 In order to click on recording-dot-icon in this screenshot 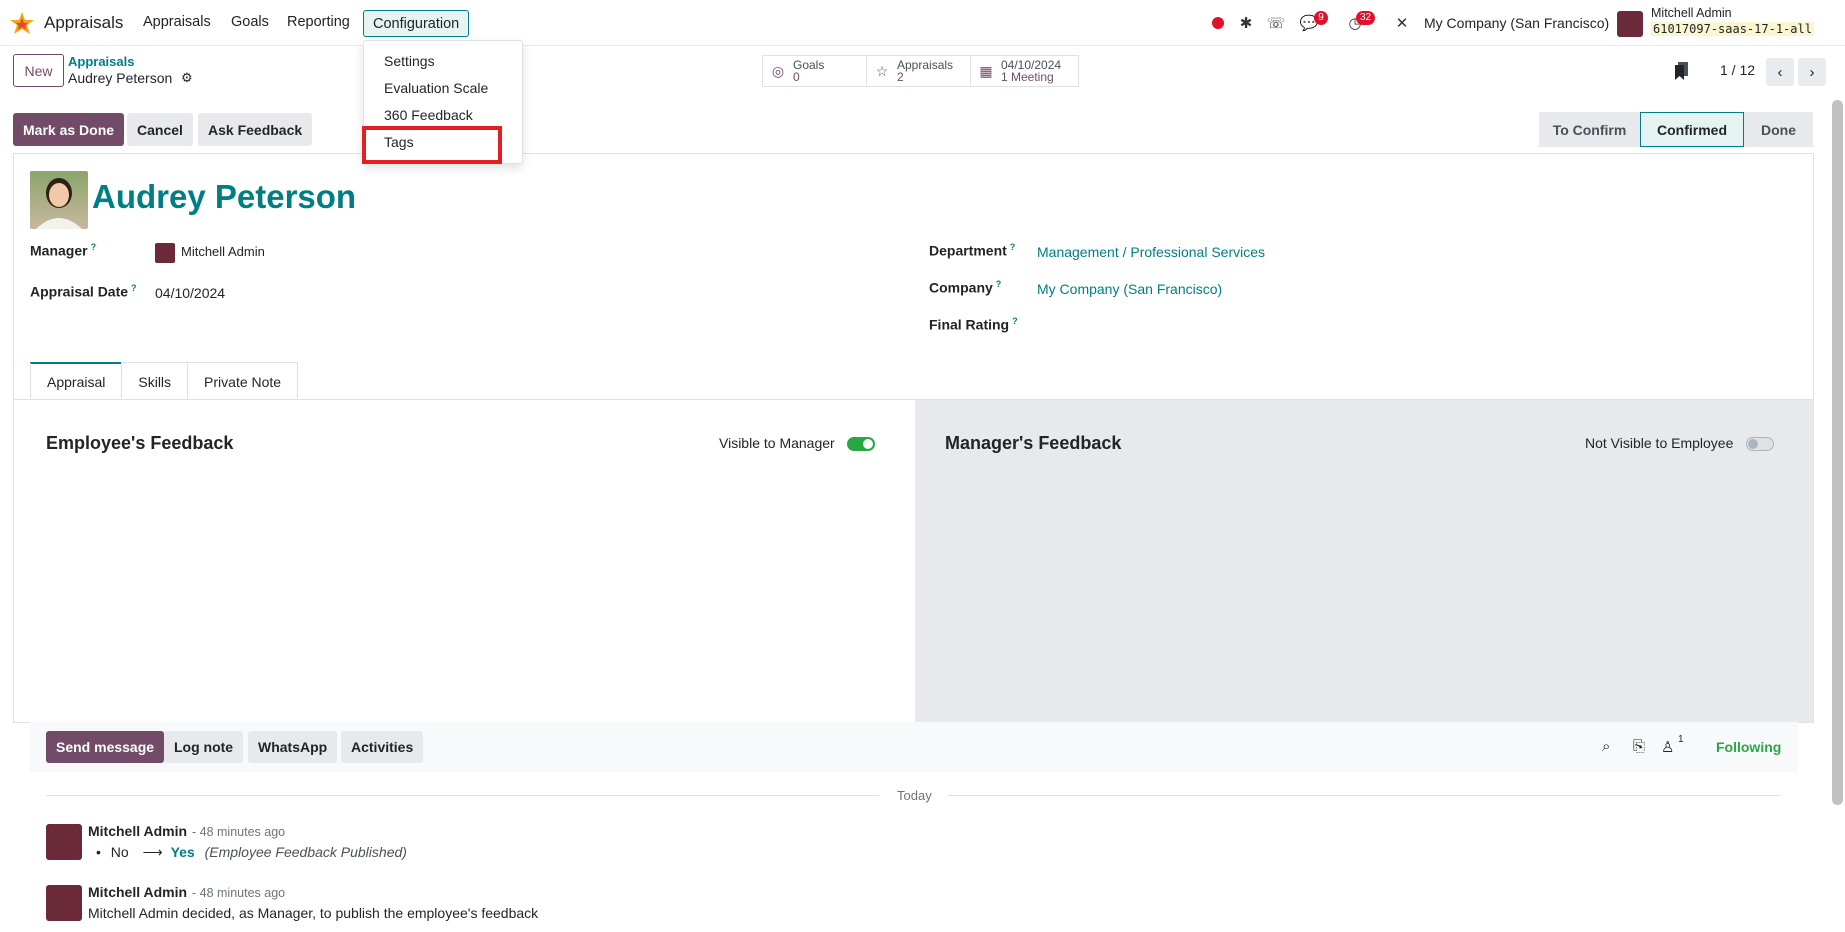, I will do `click(1218, 23)`.